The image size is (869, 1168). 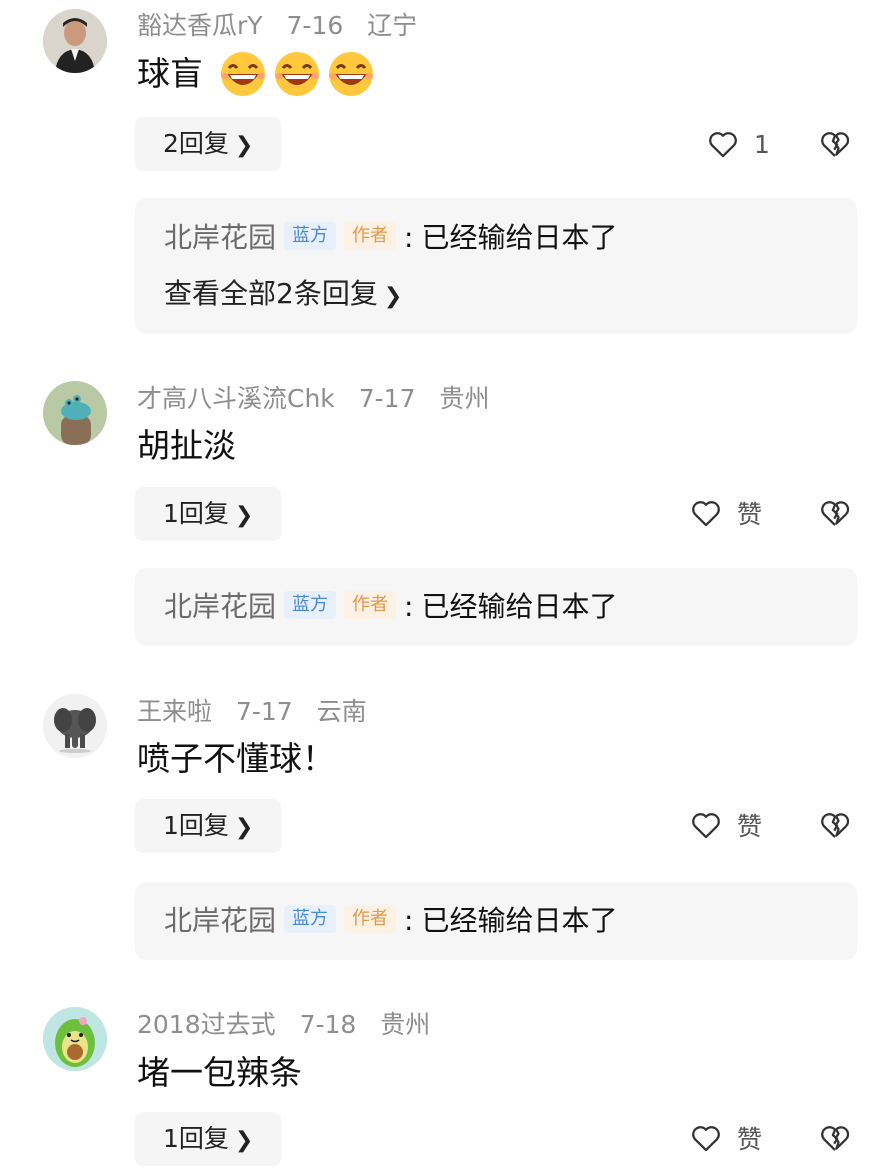 I want to click on username: 豁达香瓜rY, so click(x=200, y=25).